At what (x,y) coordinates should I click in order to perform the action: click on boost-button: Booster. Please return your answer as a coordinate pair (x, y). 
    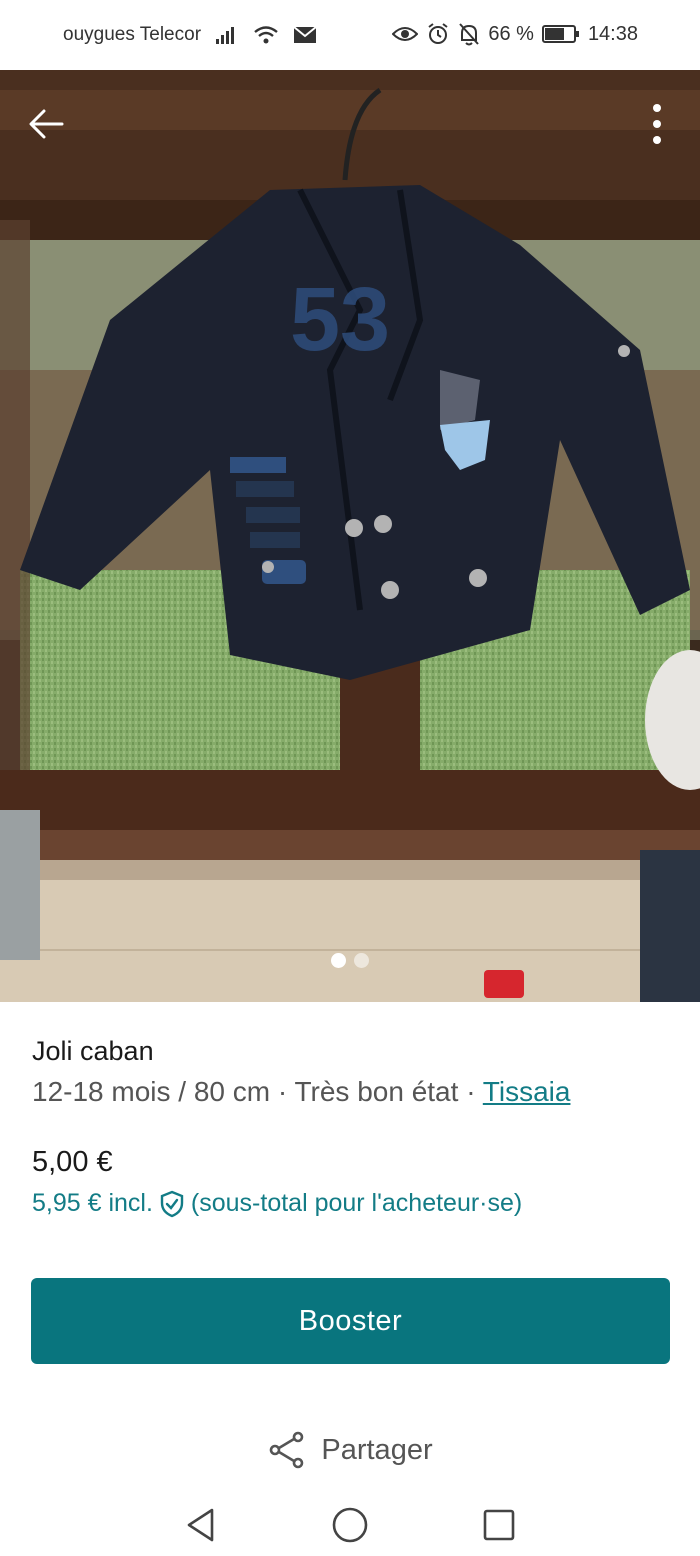
    Looking at the image, I should click on (350, 1321).